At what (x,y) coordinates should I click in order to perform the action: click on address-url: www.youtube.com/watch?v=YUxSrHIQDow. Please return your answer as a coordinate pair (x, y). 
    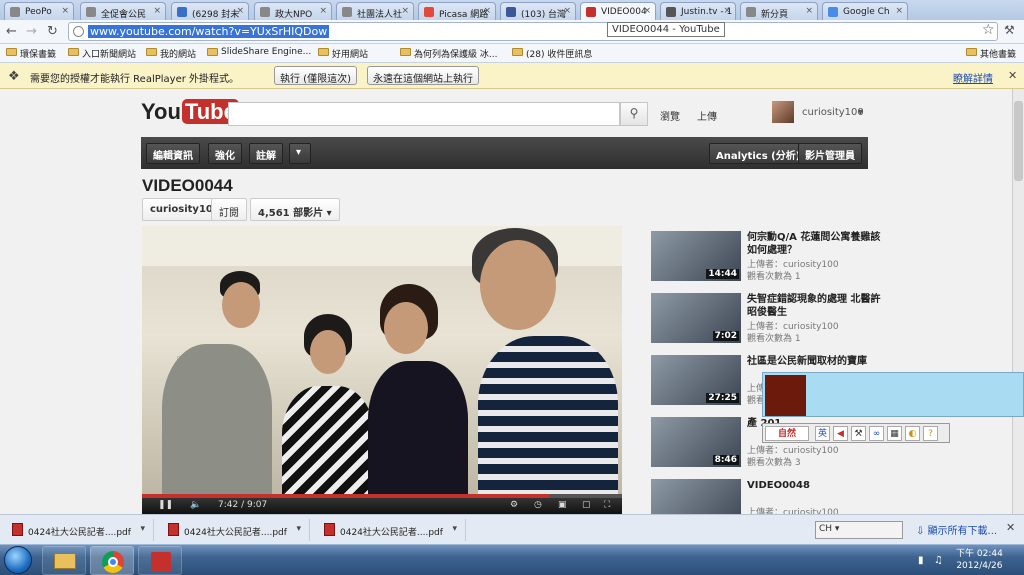
    Looking at the image, I should click on (209, 31).